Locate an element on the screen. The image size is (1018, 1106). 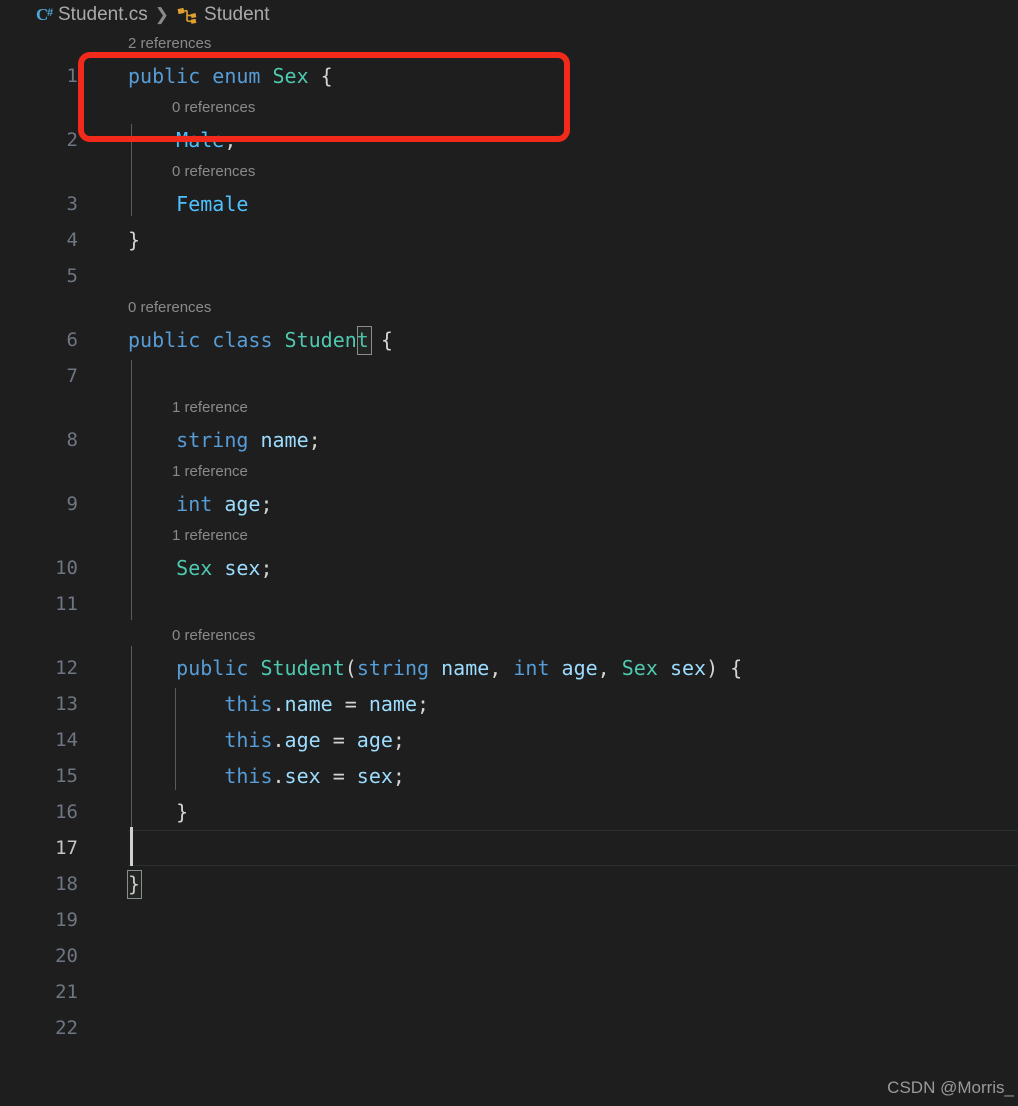
code-line: 13 this.name = name; is located at coordinates (509, 704).